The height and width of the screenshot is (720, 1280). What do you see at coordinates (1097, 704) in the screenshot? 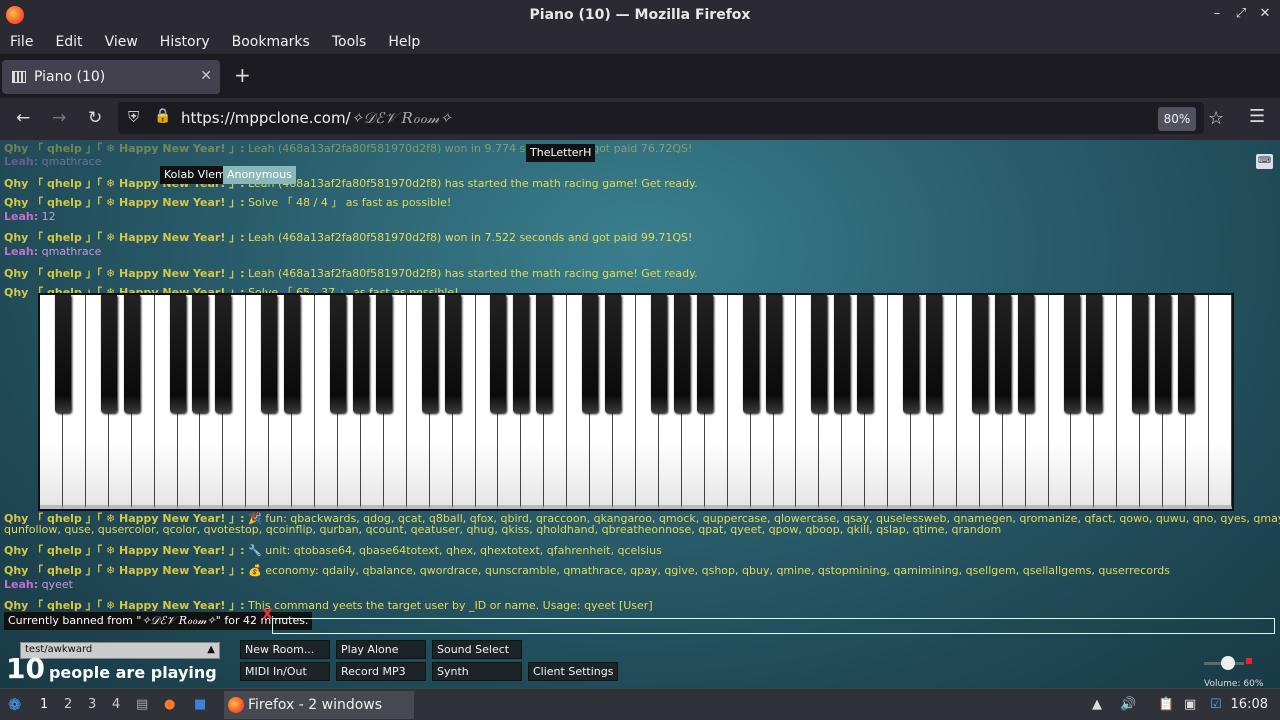
I see `tray-up-icon: ▲` at bounding box center [1097, 704].